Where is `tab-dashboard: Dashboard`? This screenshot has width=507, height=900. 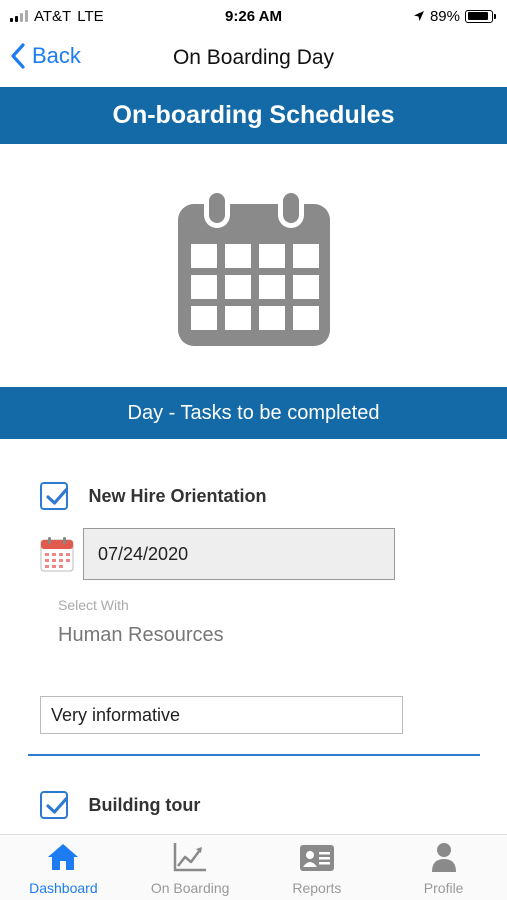 tab-dashboard: Dashboard is located at coordinates (63, 867).